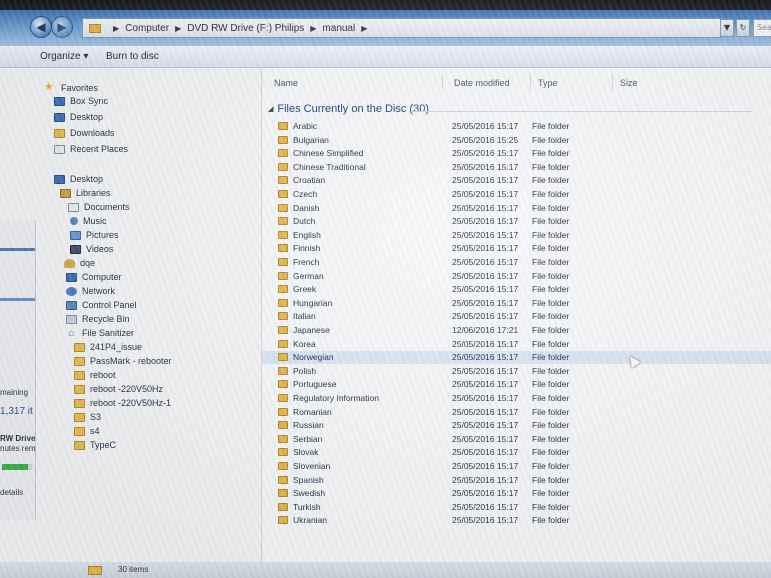  Describe the element at coordinates (90, 291) in the screenshot. I see `nav-network: Network` at that location.